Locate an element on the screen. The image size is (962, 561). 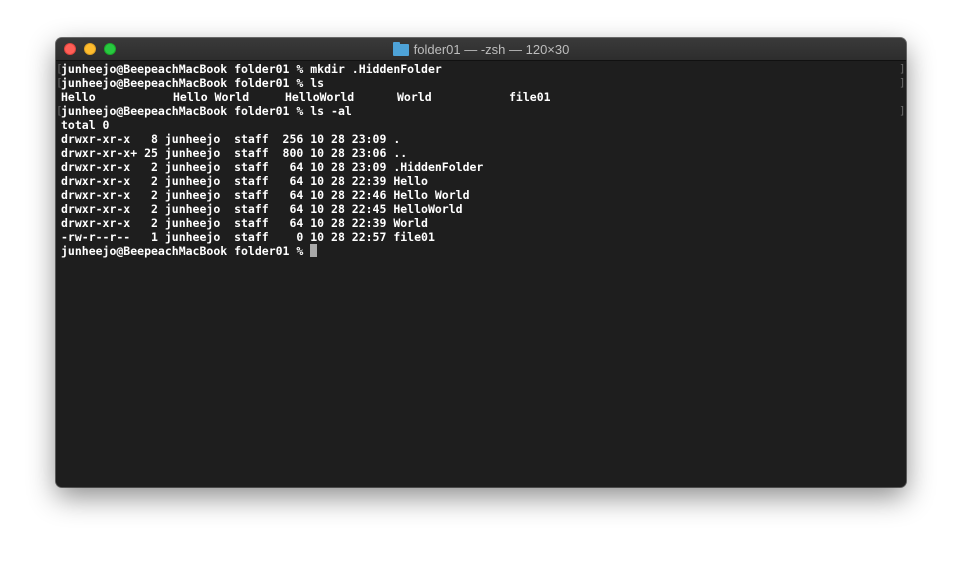
command: mkdir .HiddenFolder is located at coordinates (376, 69).